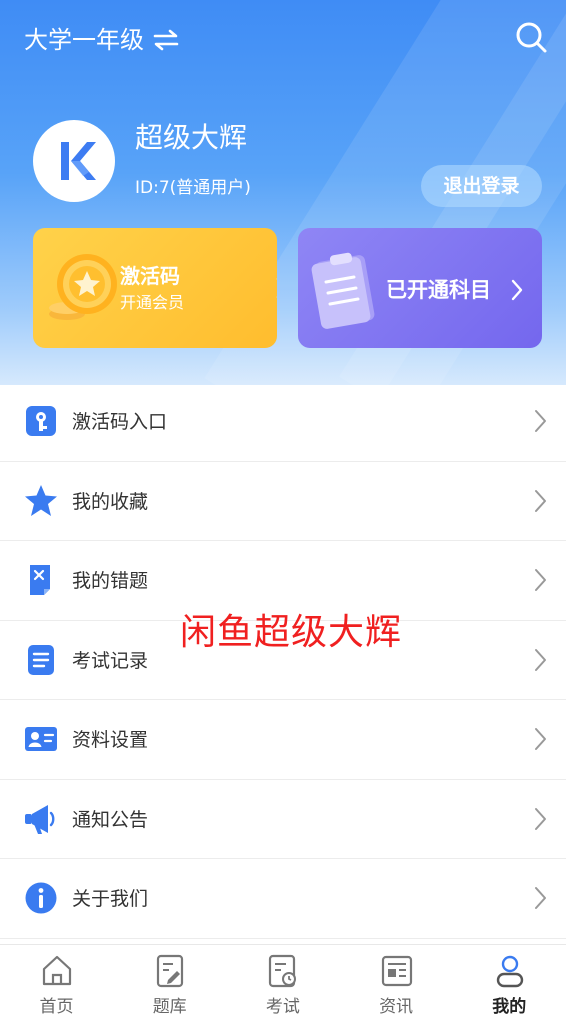  Describe the element at coordinates (110, 819) in the screenshot. I see `menu-item-label: 通知公告` at that location.